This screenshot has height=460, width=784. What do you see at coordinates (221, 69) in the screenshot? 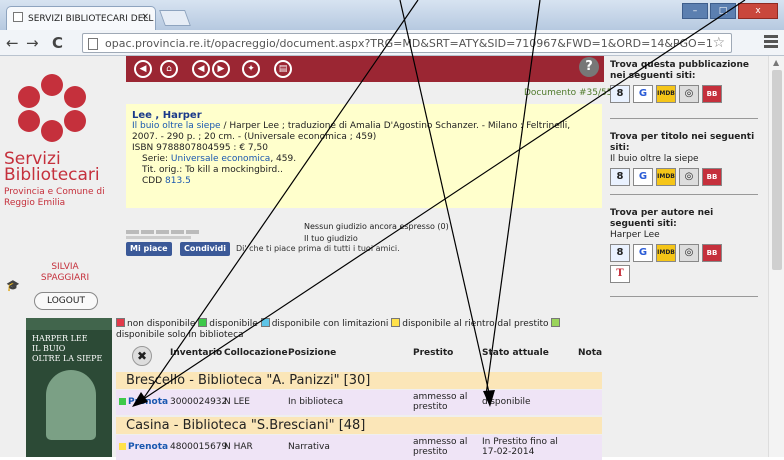
I see `next-record-icon: ▶` at bounding box center [221, 69].